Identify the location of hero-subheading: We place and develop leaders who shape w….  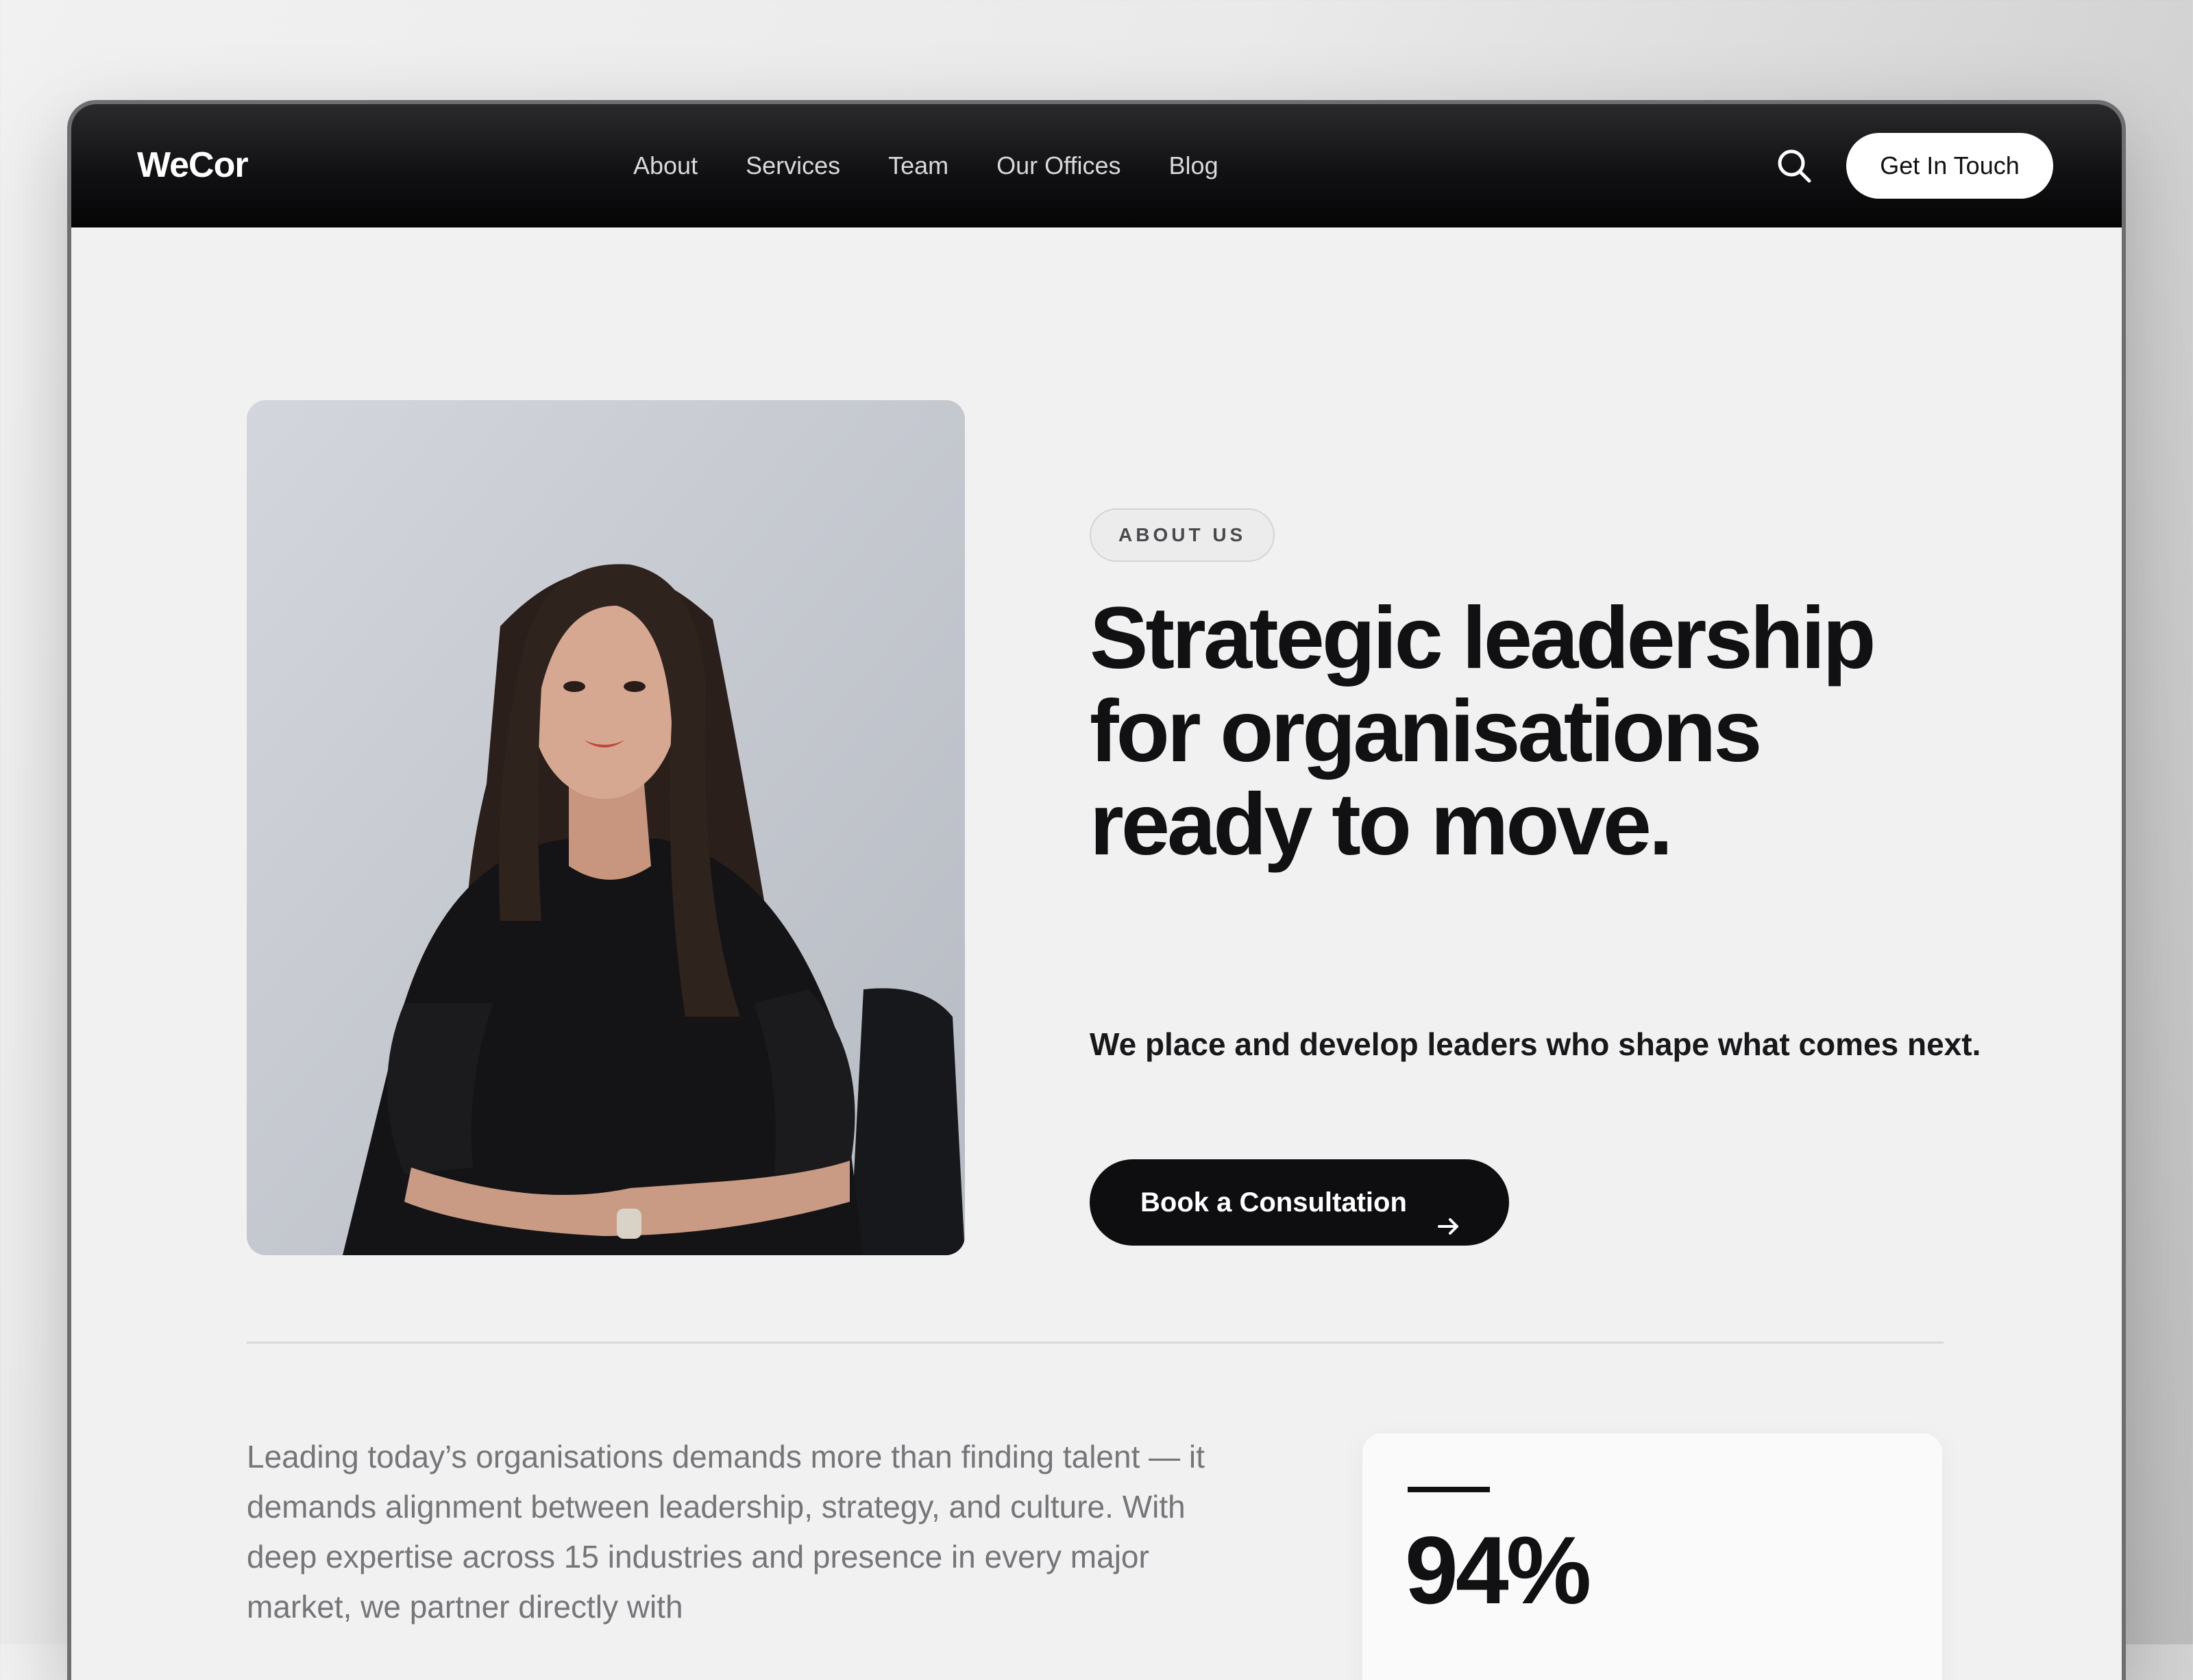
(1535, 1044).